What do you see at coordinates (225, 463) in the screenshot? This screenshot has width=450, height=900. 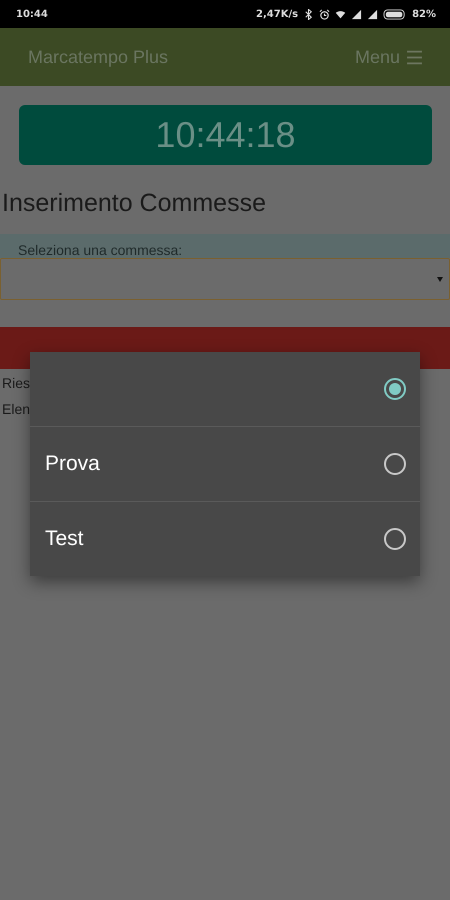 I see `option-row: Prova` at bounding box center [225, 463].